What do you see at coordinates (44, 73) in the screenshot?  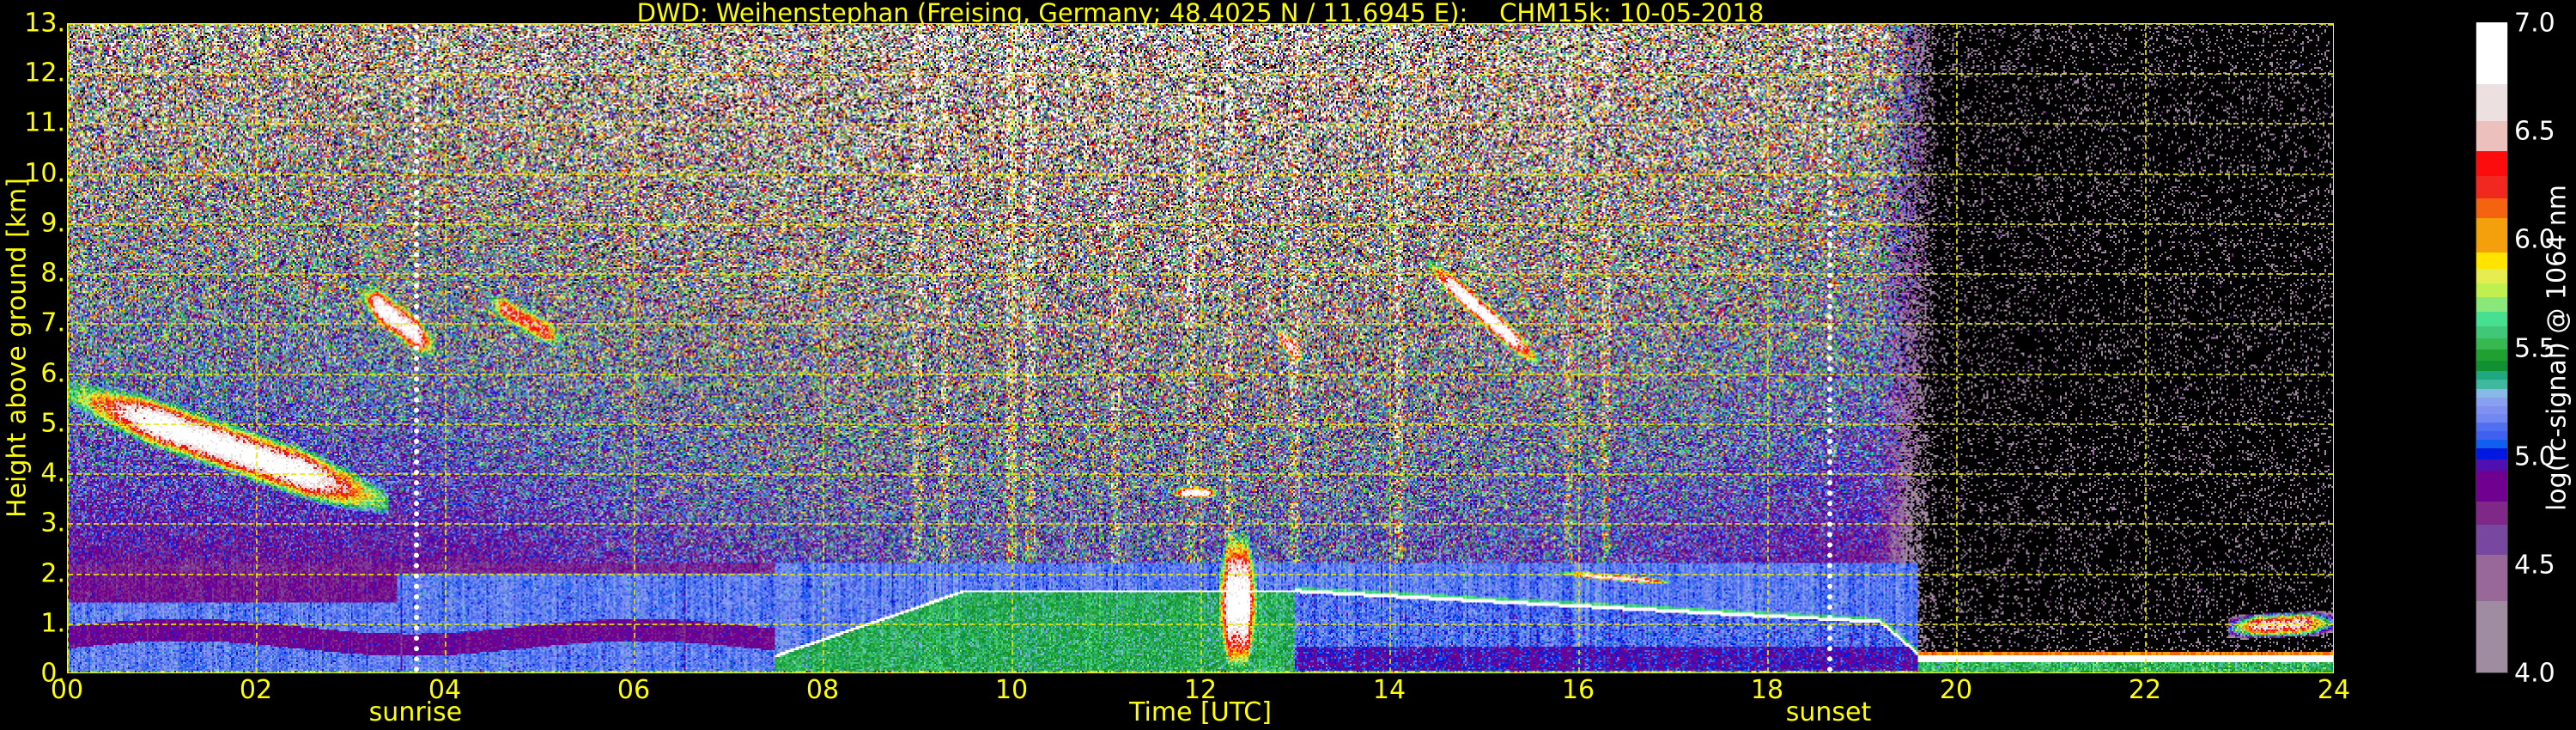 I see `y-tick-label: 12.` at bounding box center [44, 73].